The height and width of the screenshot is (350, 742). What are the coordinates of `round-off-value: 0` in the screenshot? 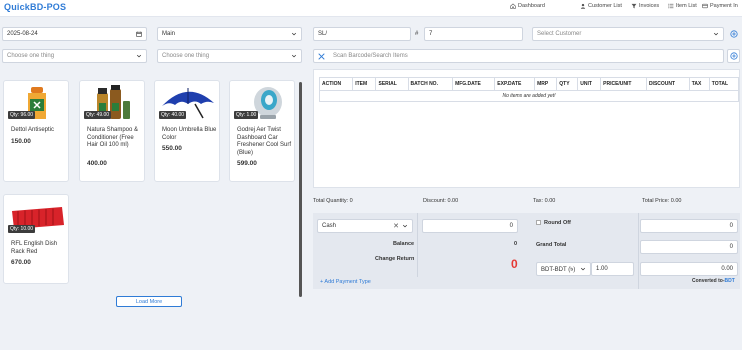 It's located at (731, 226).